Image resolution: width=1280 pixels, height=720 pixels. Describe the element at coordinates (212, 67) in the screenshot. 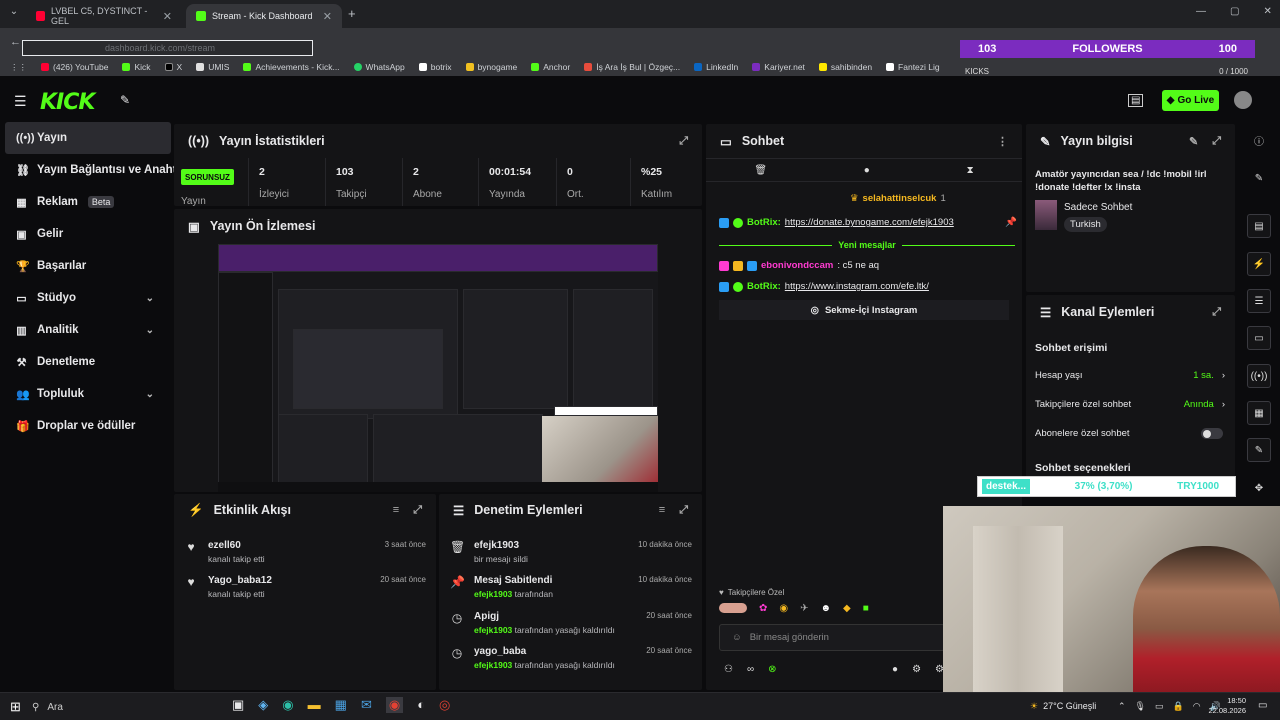

I see `bookmark: UMIS` at that location.